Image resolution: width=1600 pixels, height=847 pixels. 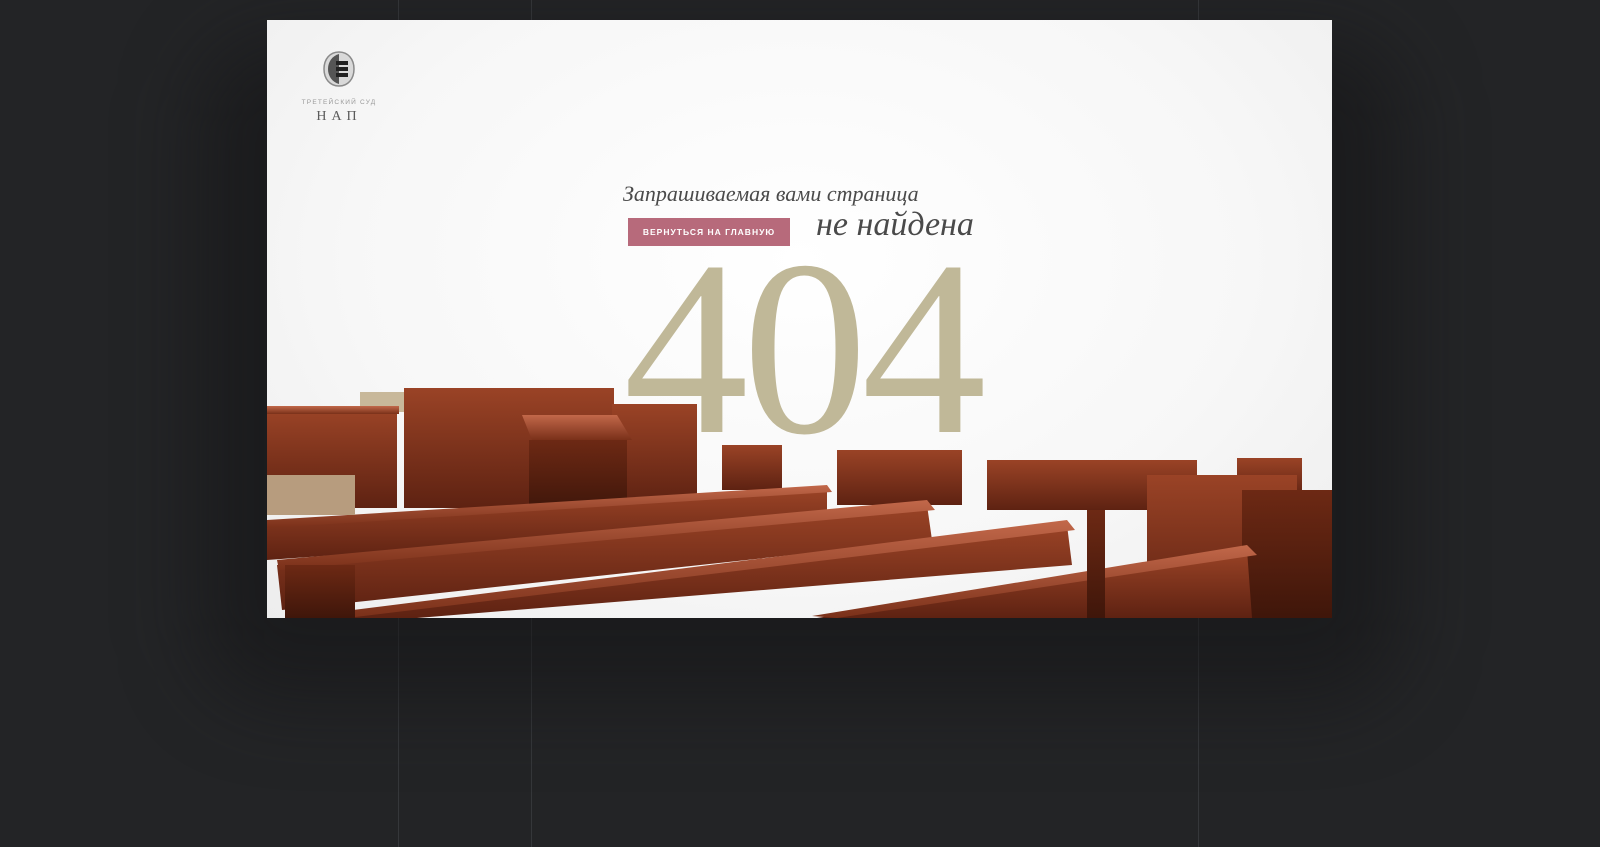 I want to click on logo-name: НАП, so click(x=339, y=116).